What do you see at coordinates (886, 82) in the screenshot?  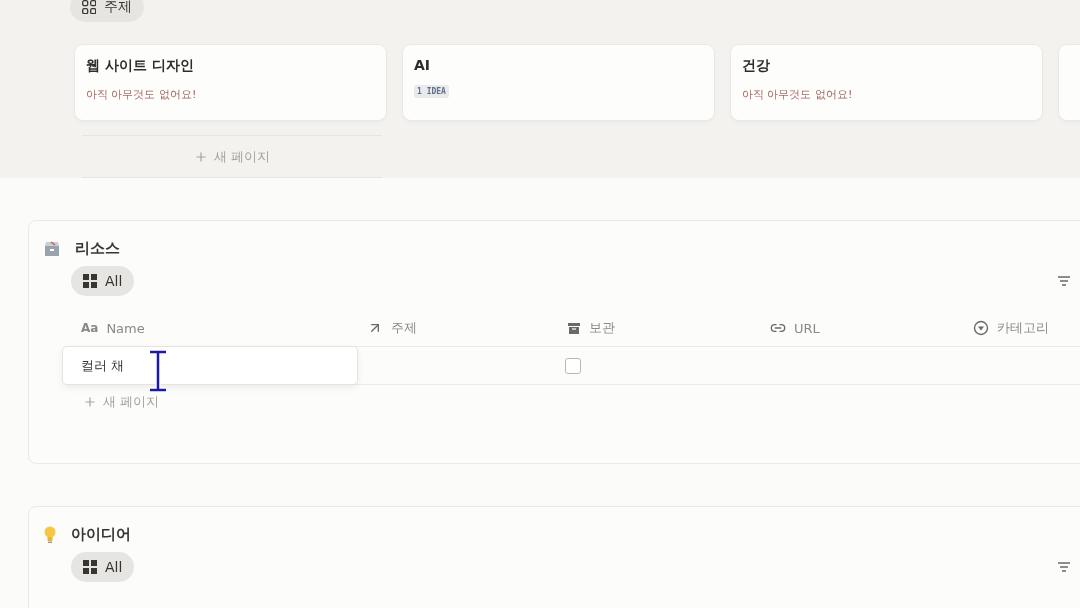 I see `board-card: 건강 아직 아무것도 없어요!` at bounding box center [886, 82].